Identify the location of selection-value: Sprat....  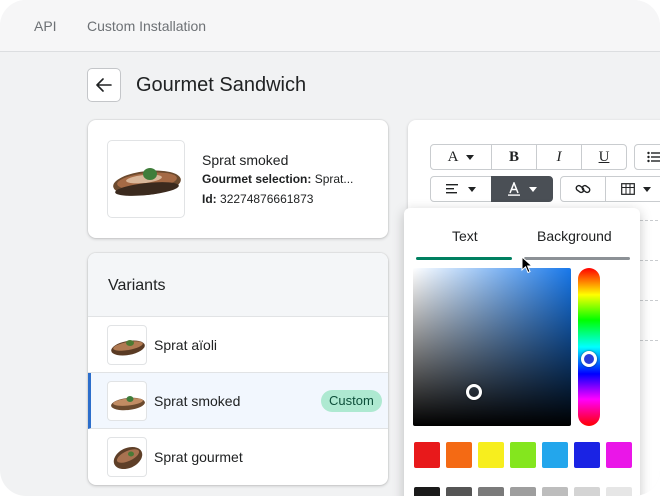
(334, 179).